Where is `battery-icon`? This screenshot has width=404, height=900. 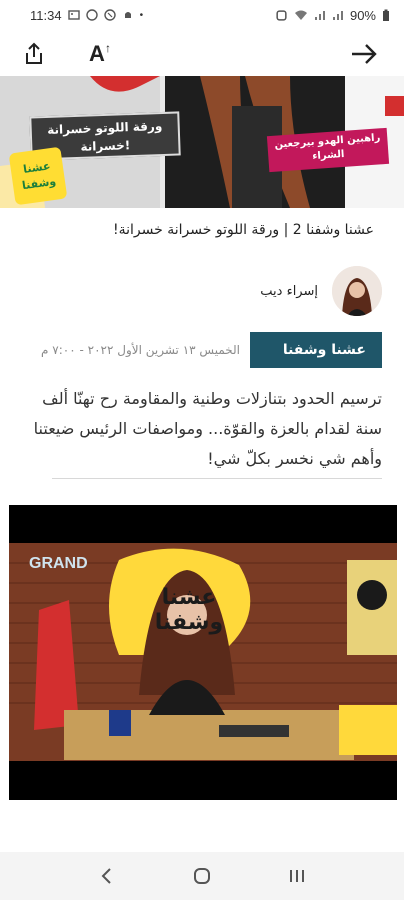 battery-icon is located at coordinates (386, 15).